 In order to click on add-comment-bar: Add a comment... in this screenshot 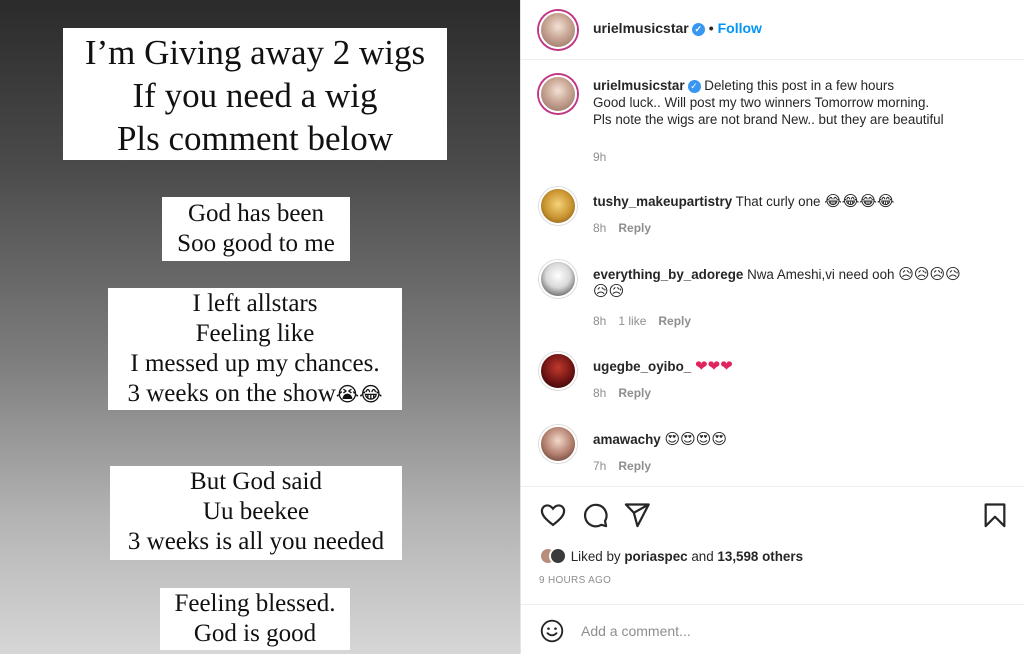, I will do `click(772, 629)`.